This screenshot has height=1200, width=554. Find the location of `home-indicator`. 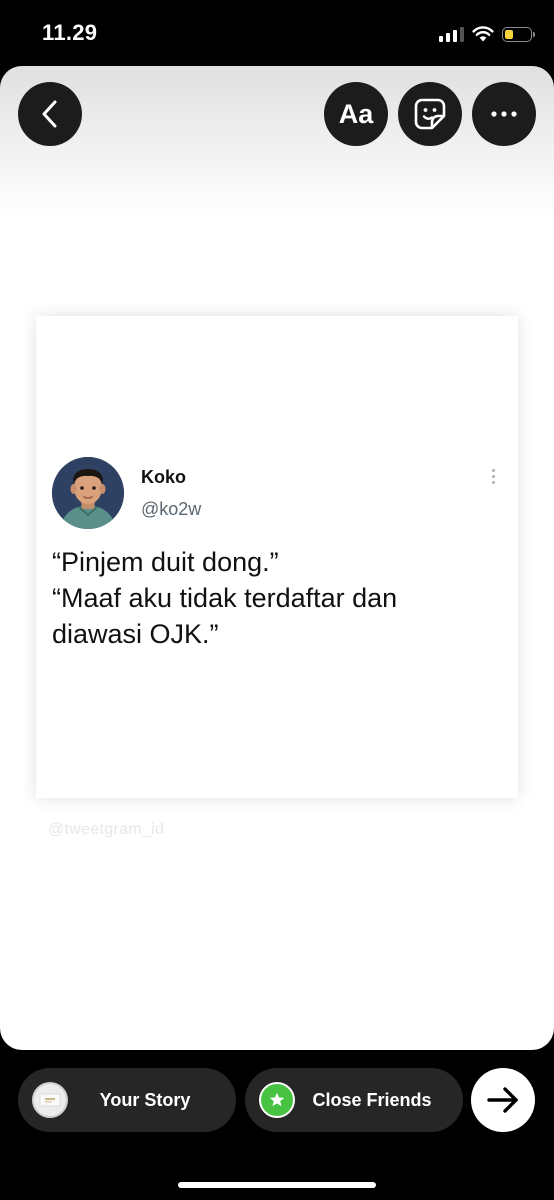

home-indicator is located at coordinates (277, 1185).